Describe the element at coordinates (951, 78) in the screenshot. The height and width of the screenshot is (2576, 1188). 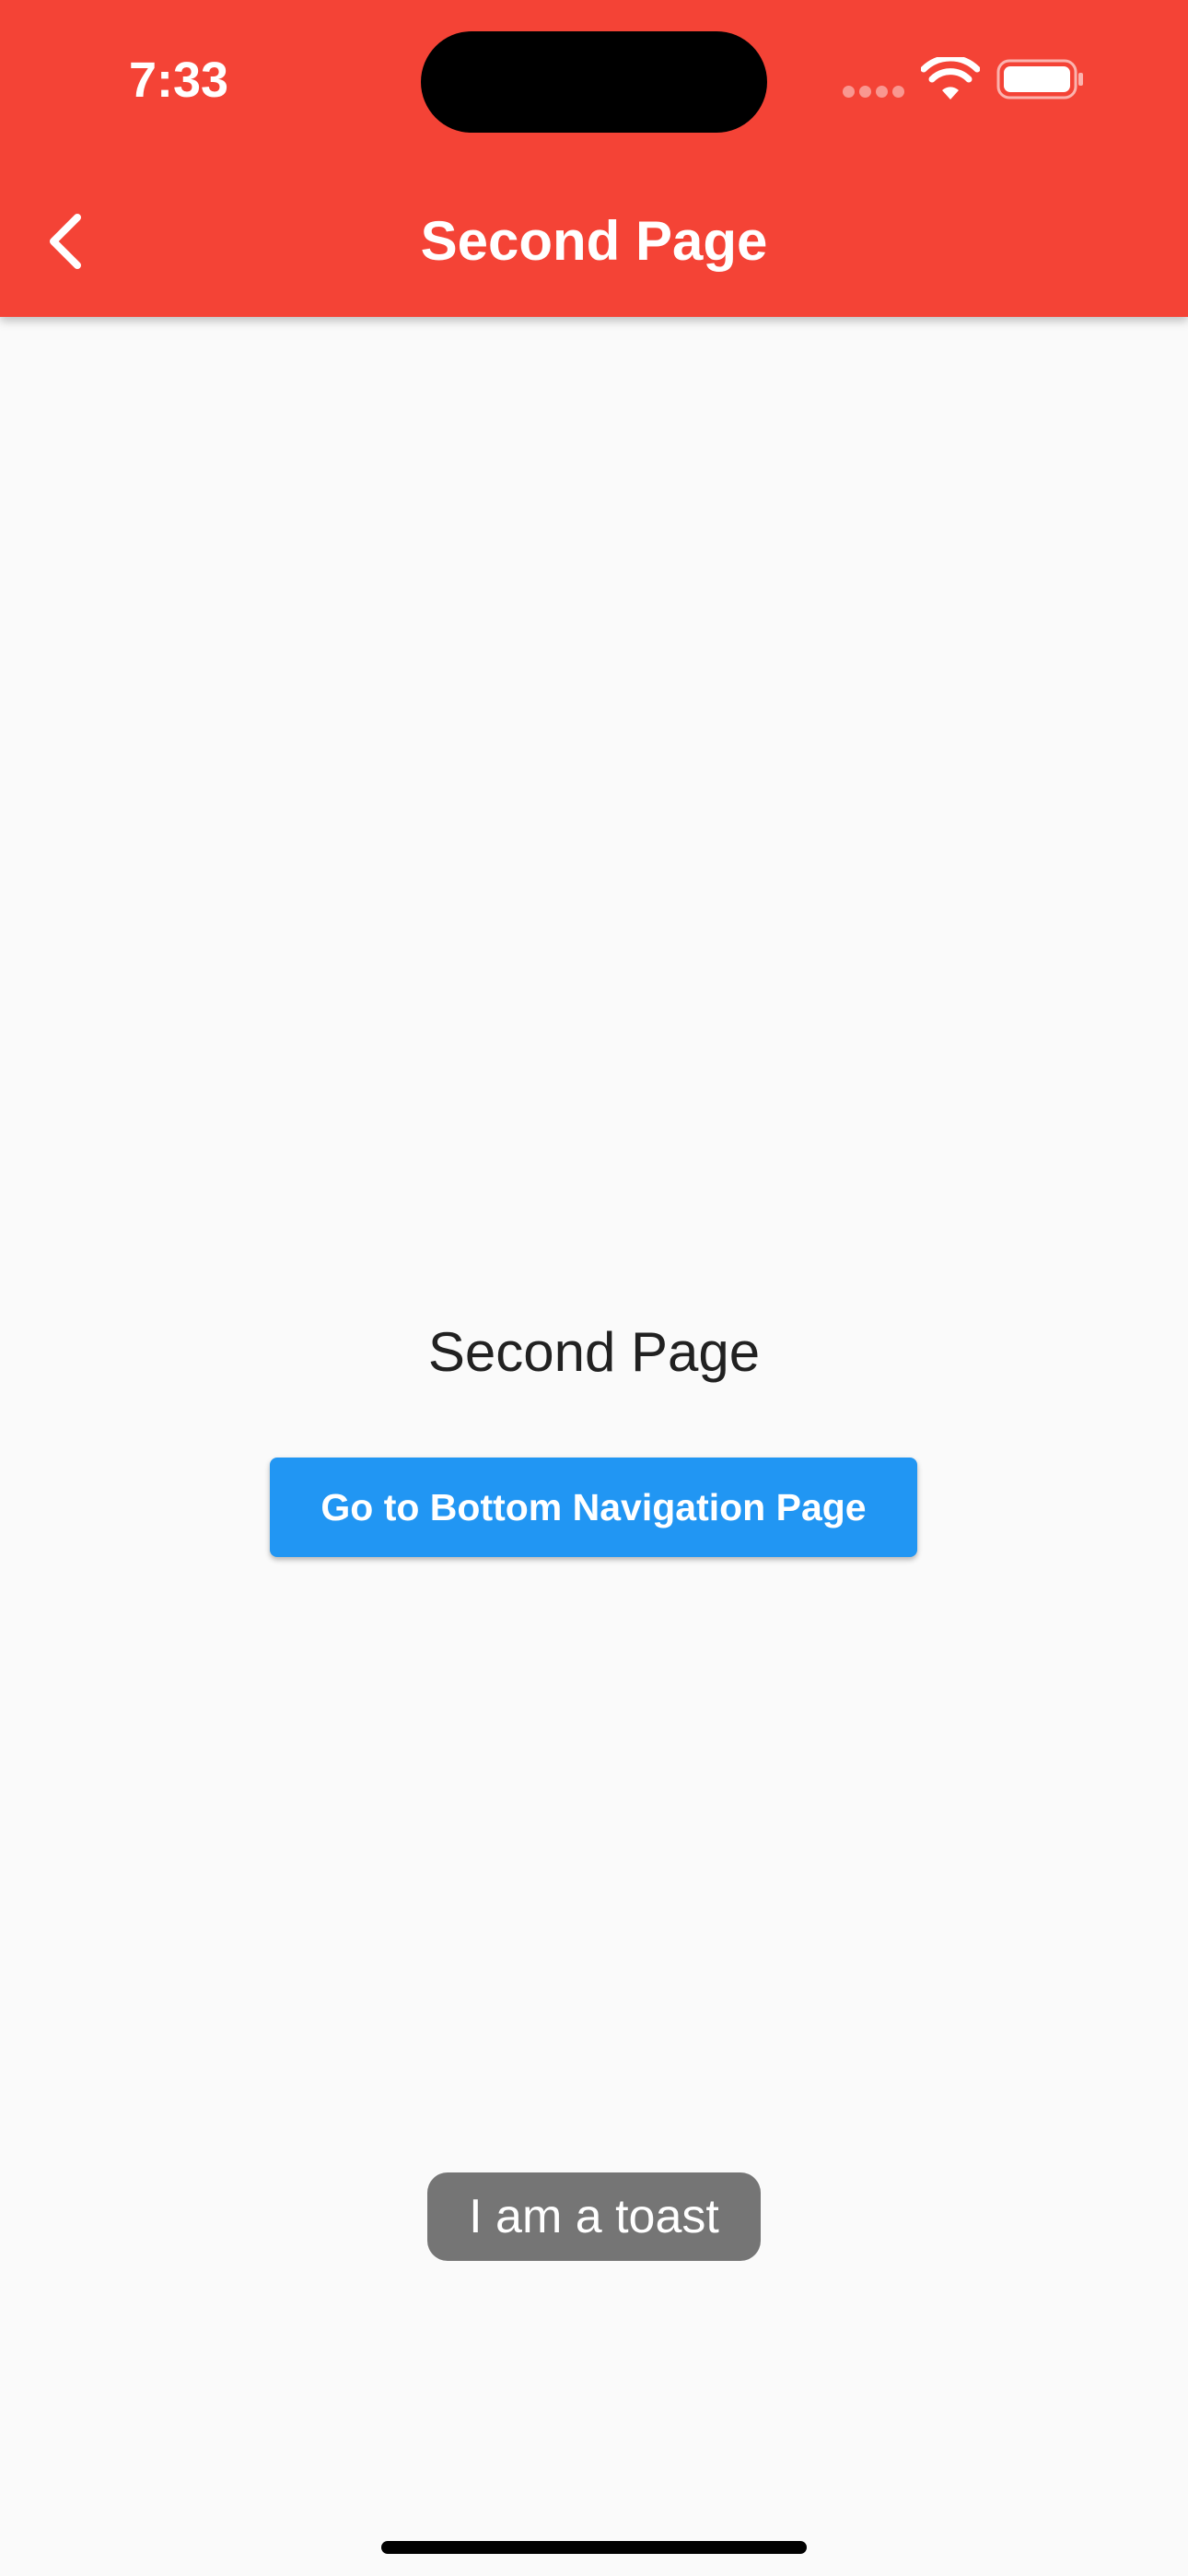
I see `wifi-icon` at that location.